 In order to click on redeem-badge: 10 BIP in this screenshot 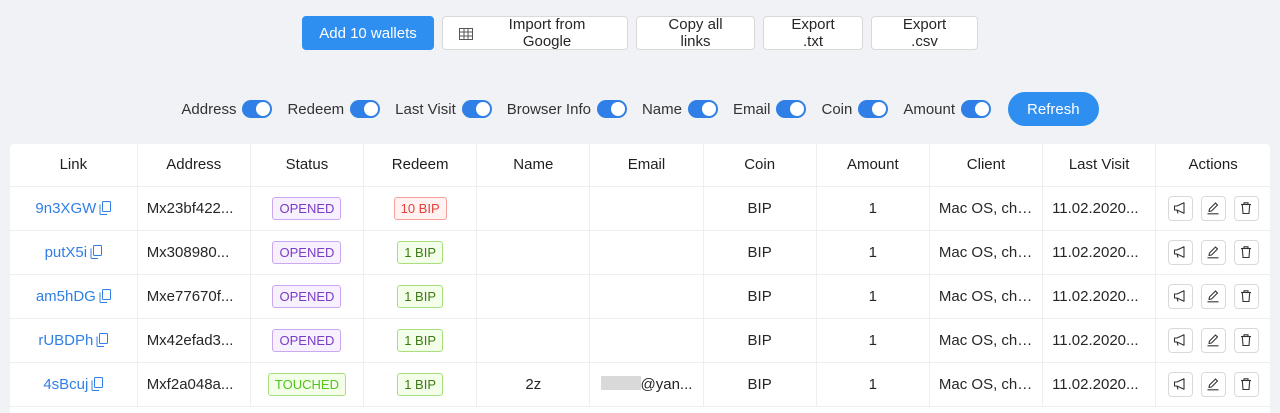, I will do `click(420, 208)`.